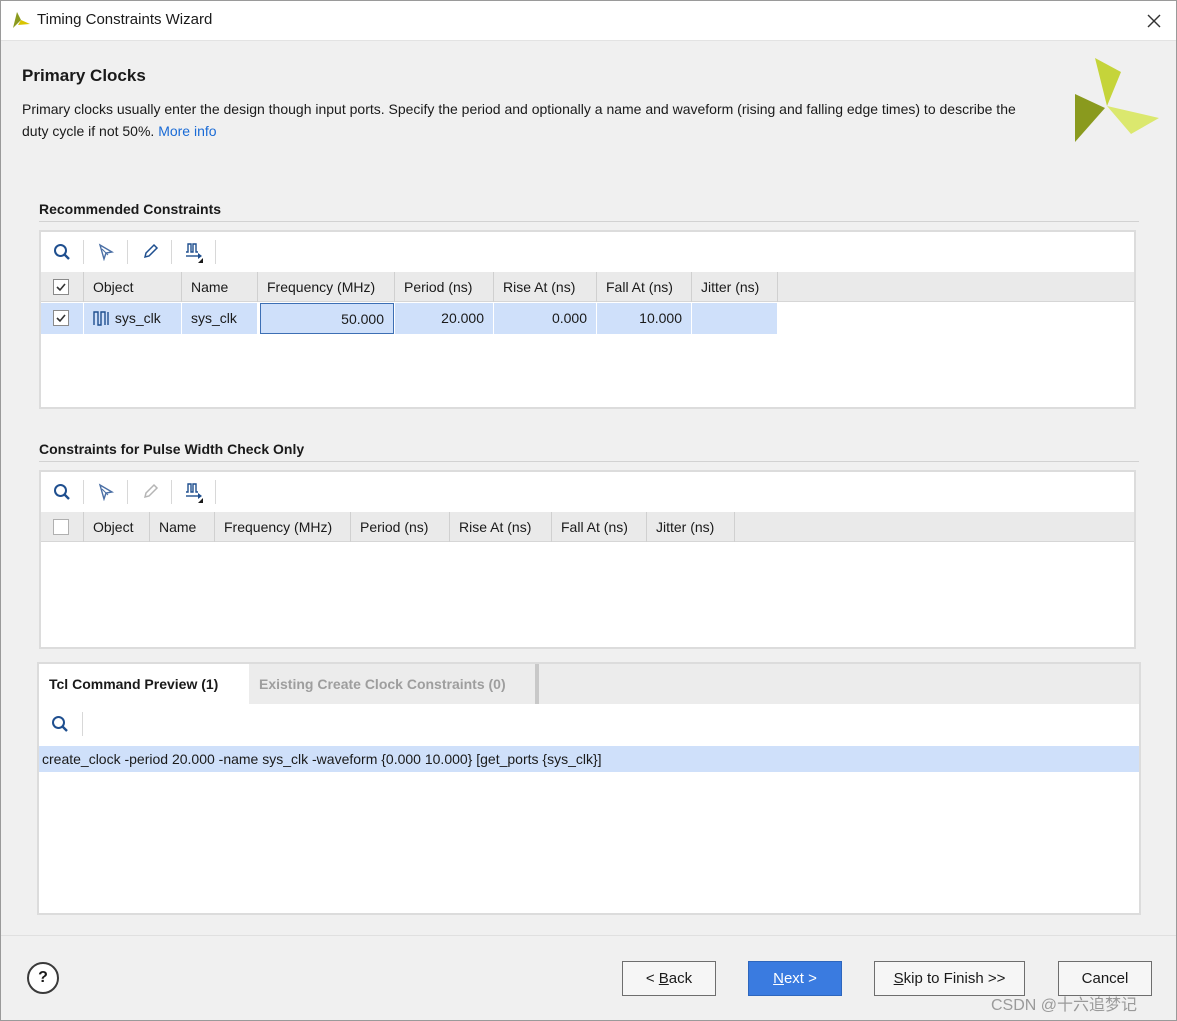  I want to click on window-title: Timing Constraints Wizard, so click(125, 19).